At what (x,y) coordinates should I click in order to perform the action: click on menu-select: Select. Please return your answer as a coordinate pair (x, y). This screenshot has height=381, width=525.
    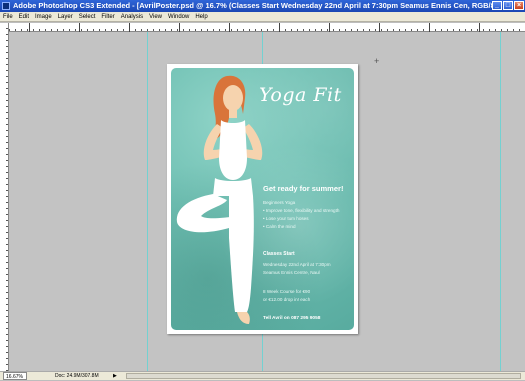
    Looking at the image, I should click on (87, 16).